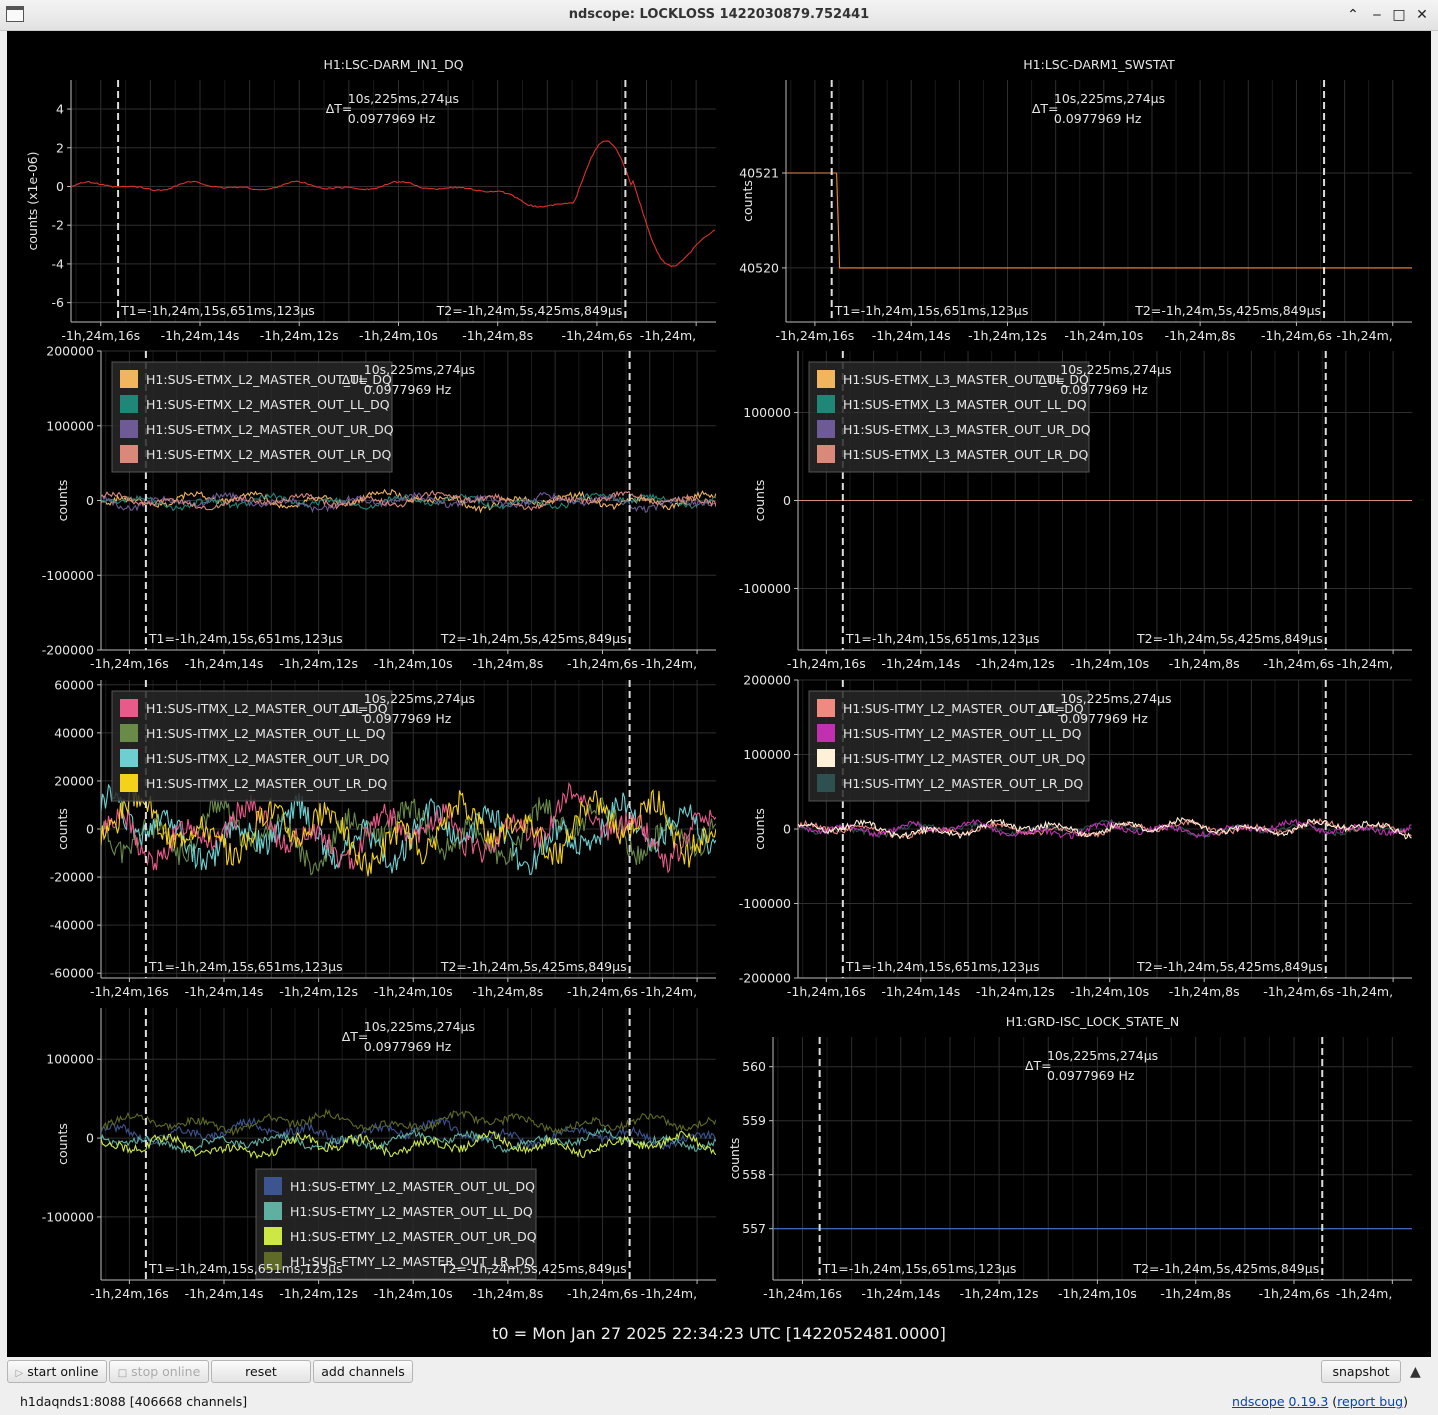 This screenshot has height=1415, width=1438. What do you see at coordinates (19, 1373) in the screenshot?
I see `play-icon: ▷` at bounding box center [19, 1373].